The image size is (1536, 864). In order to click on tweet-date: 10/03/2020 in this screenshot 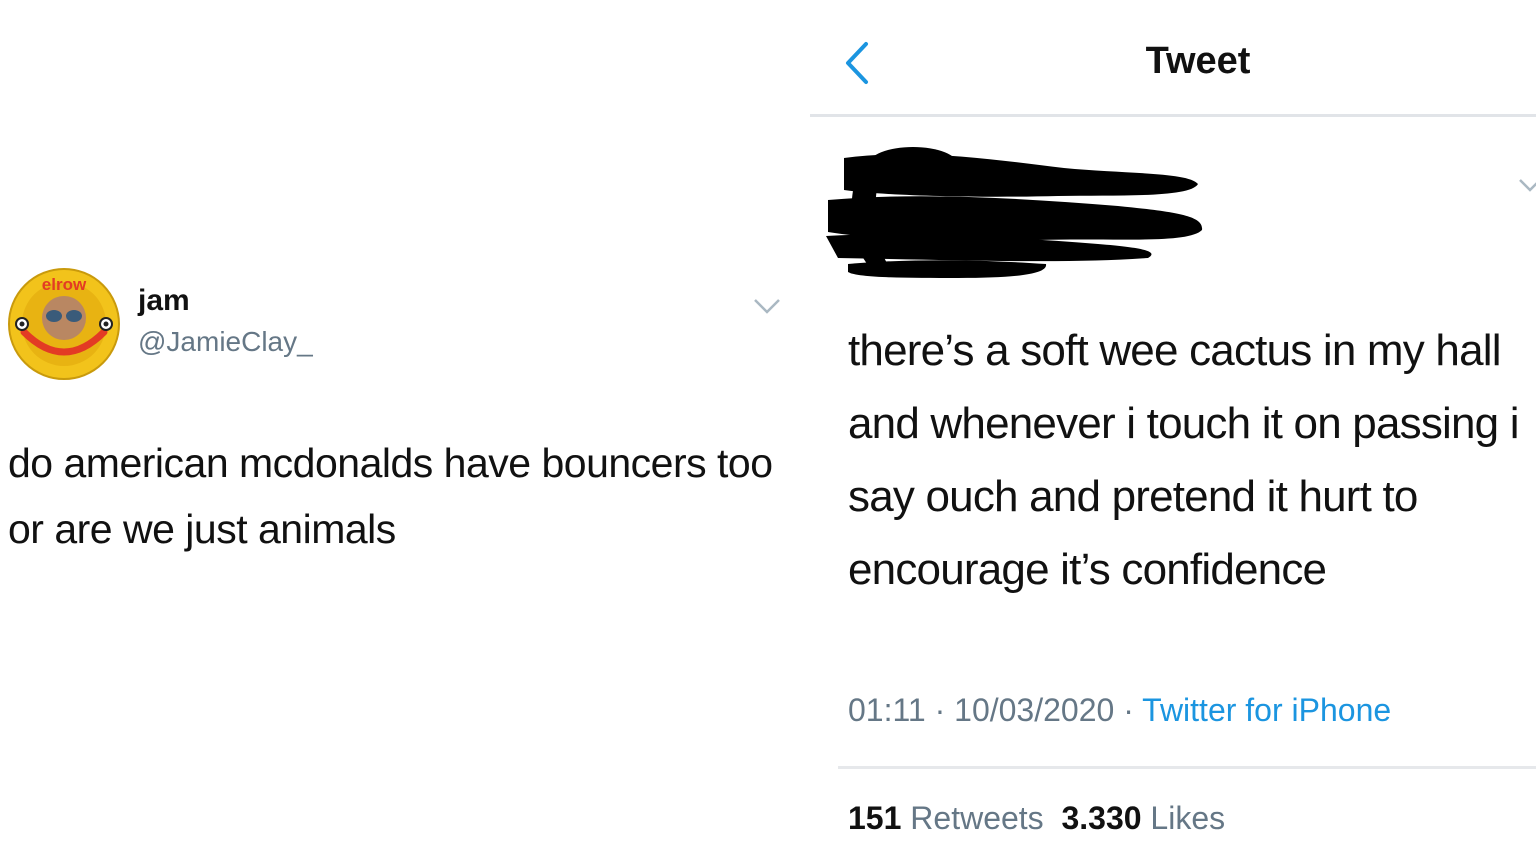, I will do `click(1034, 710)`.